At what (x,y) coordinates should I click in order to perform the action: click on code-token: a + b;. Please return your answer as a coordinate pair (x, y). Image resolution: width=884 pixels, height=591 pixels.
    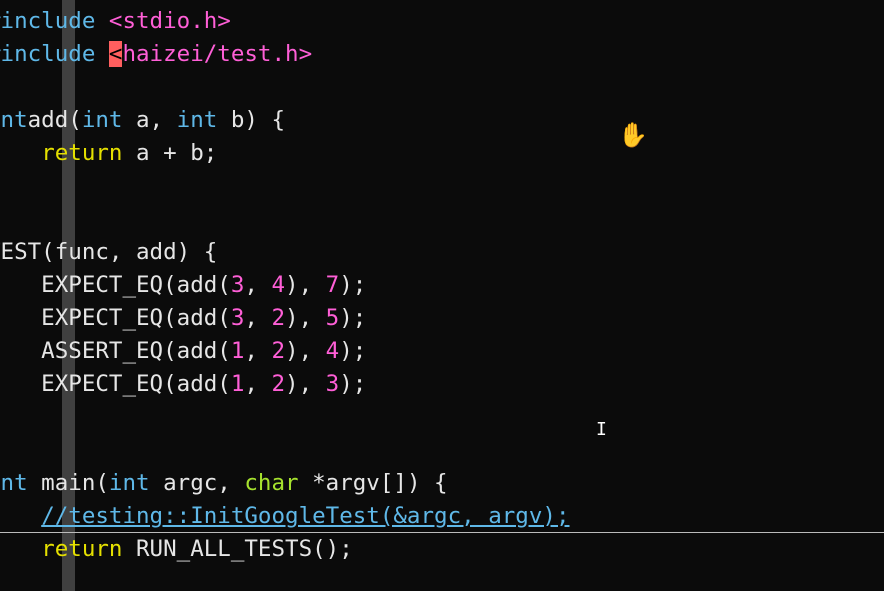
    Looking at the image, I should click on (170, 153).